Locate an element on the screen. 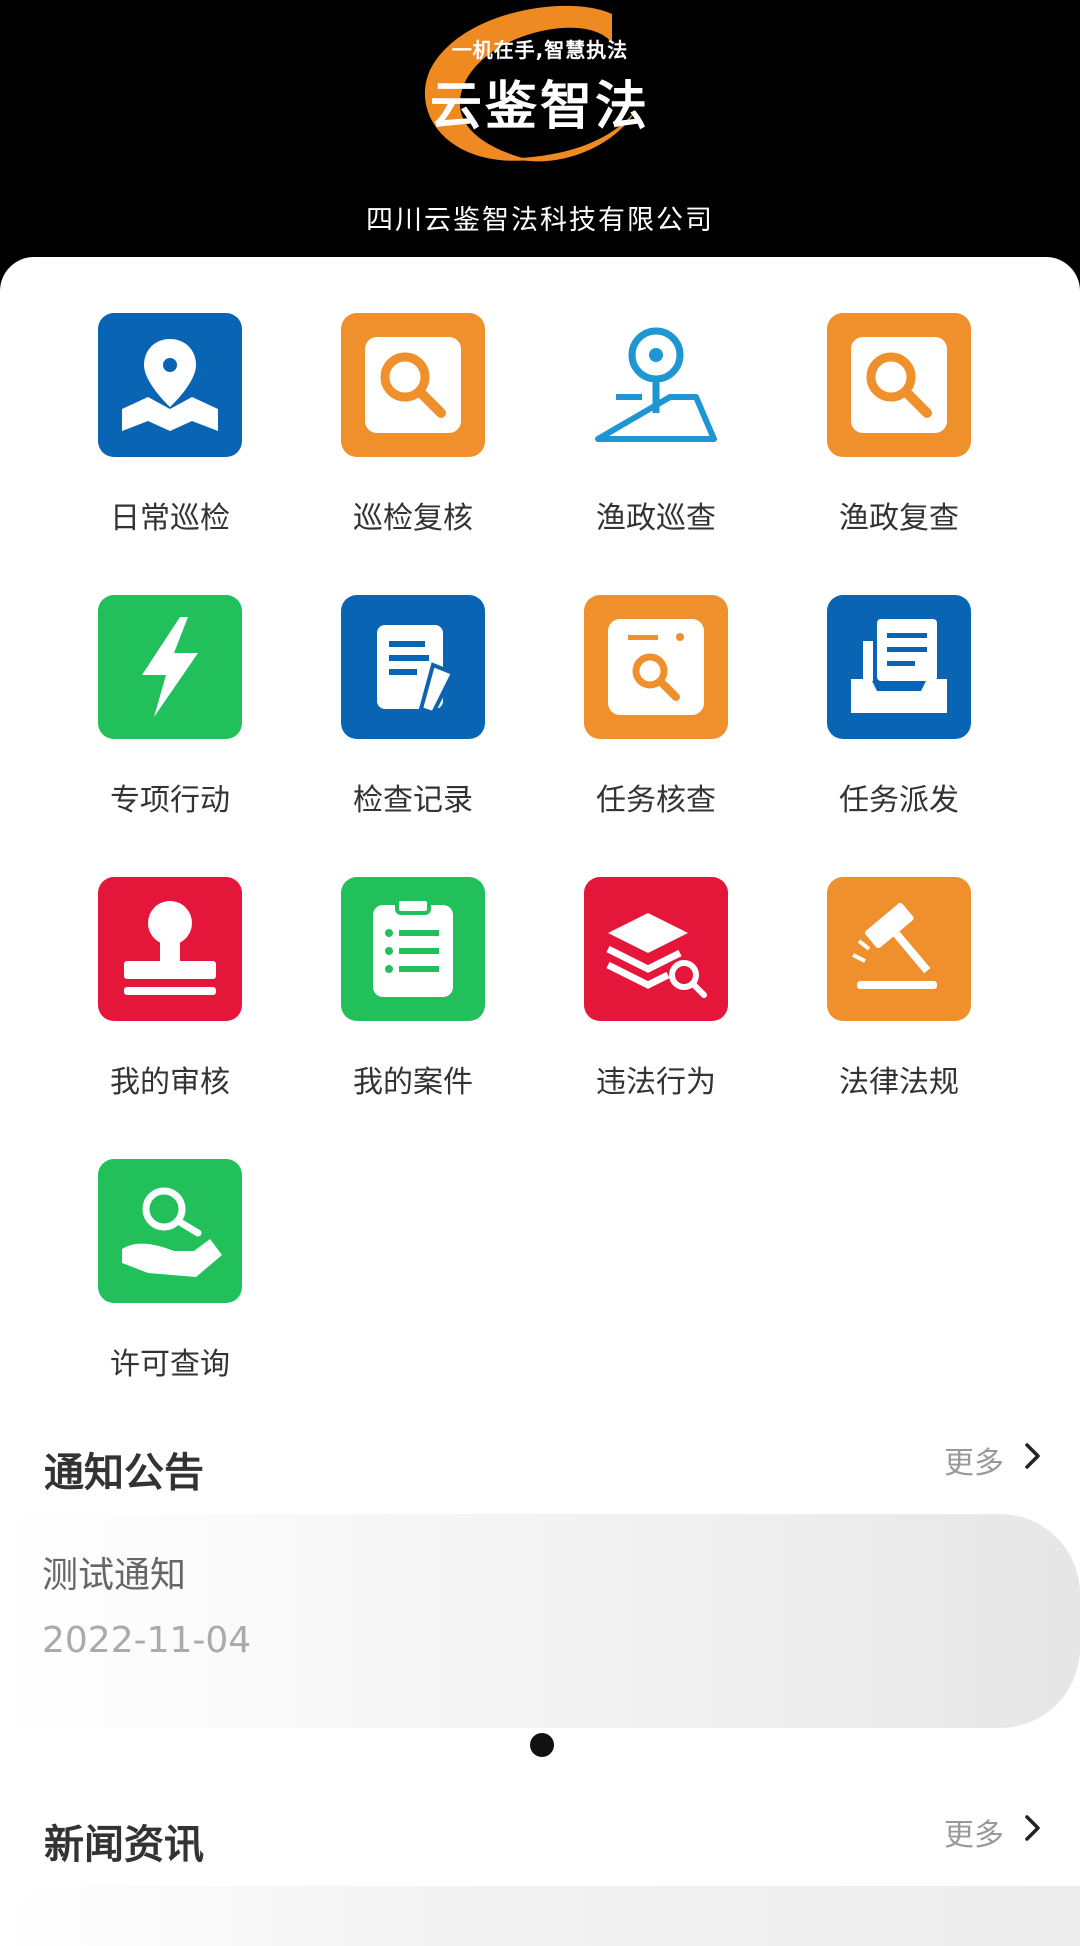 The height and width of the screenshot is (1946, 1080). grid-item-inspection-review: 巡检复核 is located at coordinates (400, 433).